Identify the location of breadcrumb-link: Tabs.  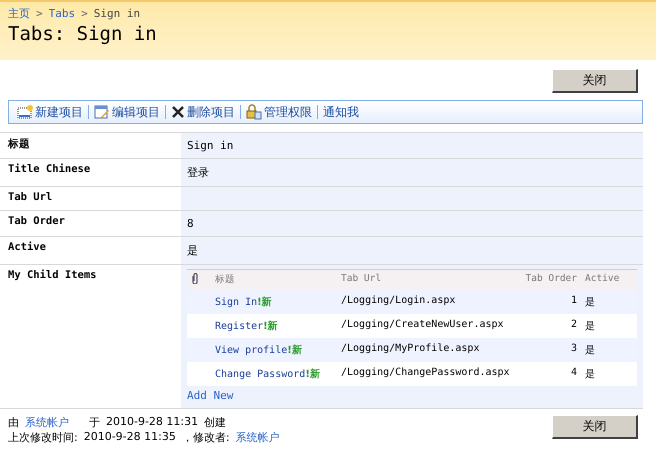
(62, 13).